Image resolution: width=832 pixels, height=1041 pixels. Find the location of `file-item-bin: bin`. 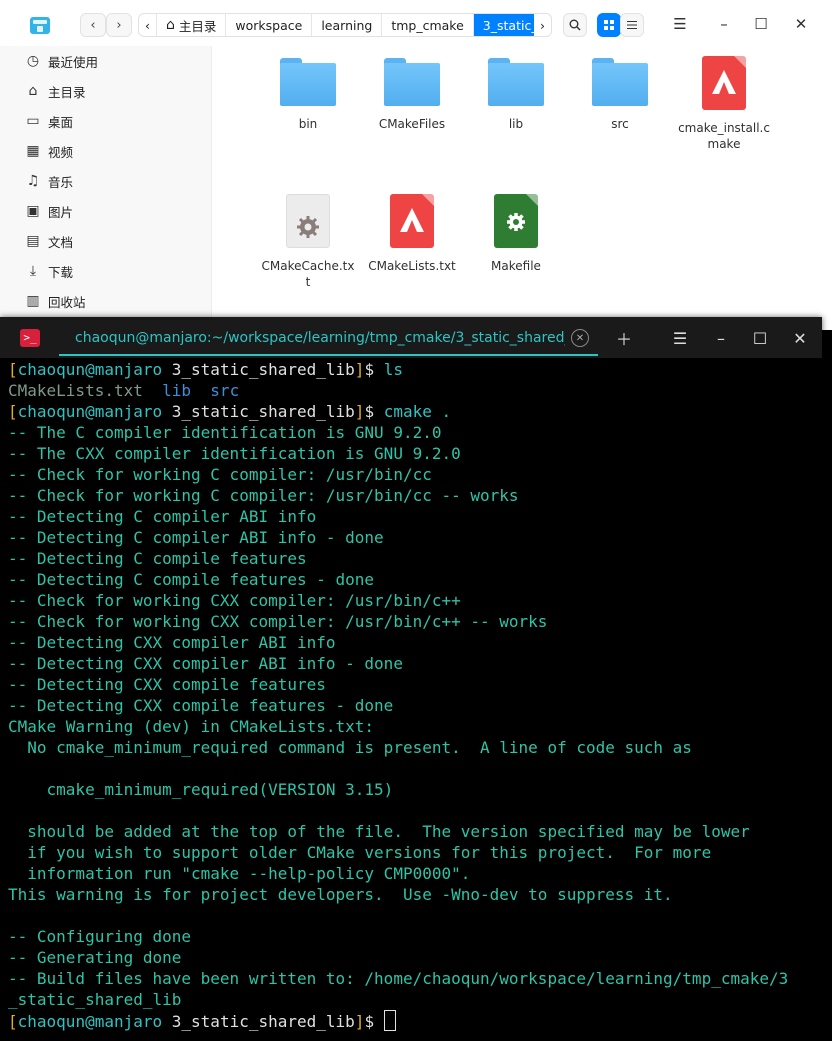

file-item-bin: bin is located at coordinates (308, 89).